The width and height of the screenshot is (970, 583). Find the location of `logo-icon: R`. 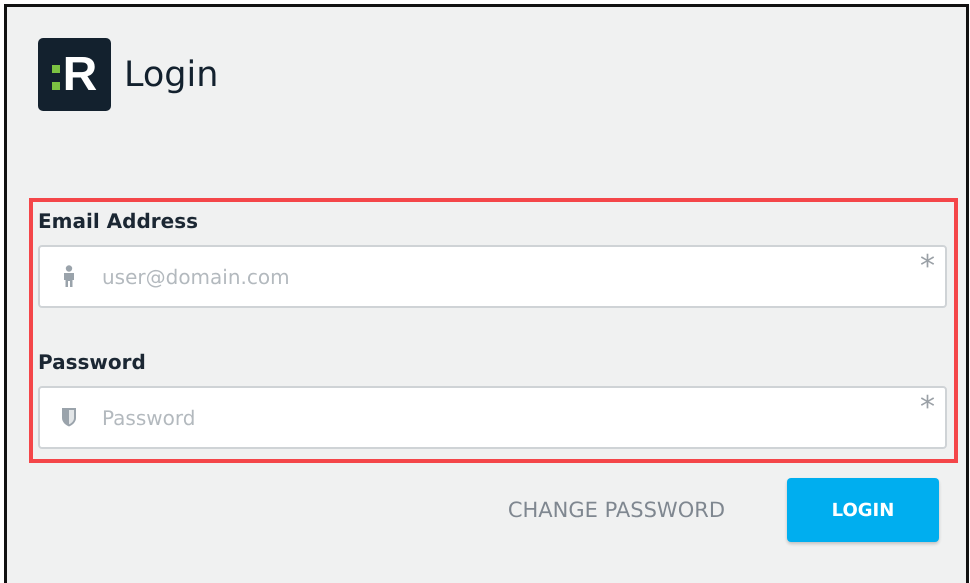

logo-icon: R is located at coordinates (74, 74).